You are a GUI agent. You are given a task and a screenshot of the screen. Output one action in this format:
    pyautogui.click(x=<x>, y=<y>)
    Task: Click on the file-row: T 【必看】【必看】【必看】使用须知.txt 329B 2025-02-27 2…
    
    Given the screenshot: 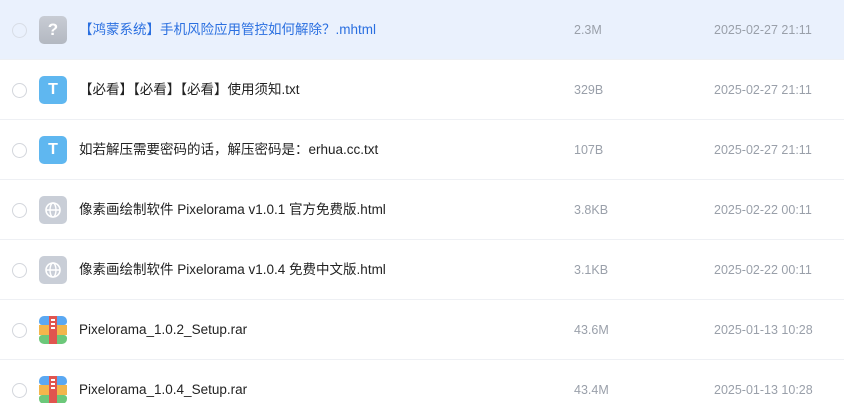 What is the action you would take?
    pyautogui.click(x=422, y=90)
    